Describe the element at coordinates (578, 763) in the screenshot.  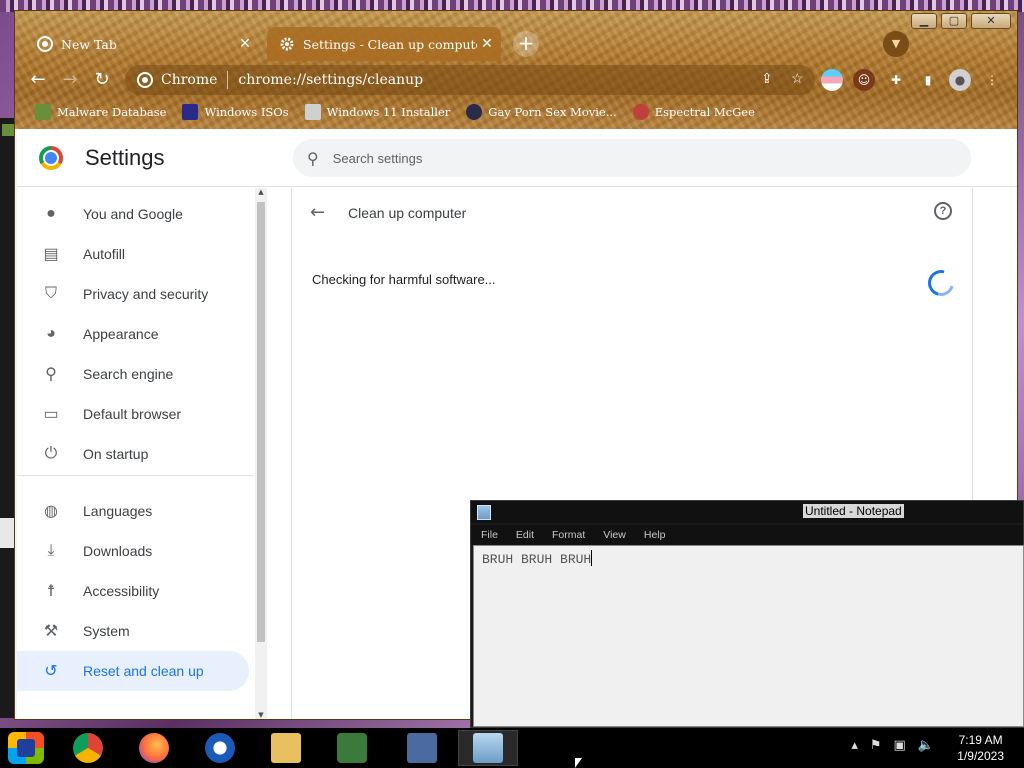
I see `mouse-cursor-icon` at that location.